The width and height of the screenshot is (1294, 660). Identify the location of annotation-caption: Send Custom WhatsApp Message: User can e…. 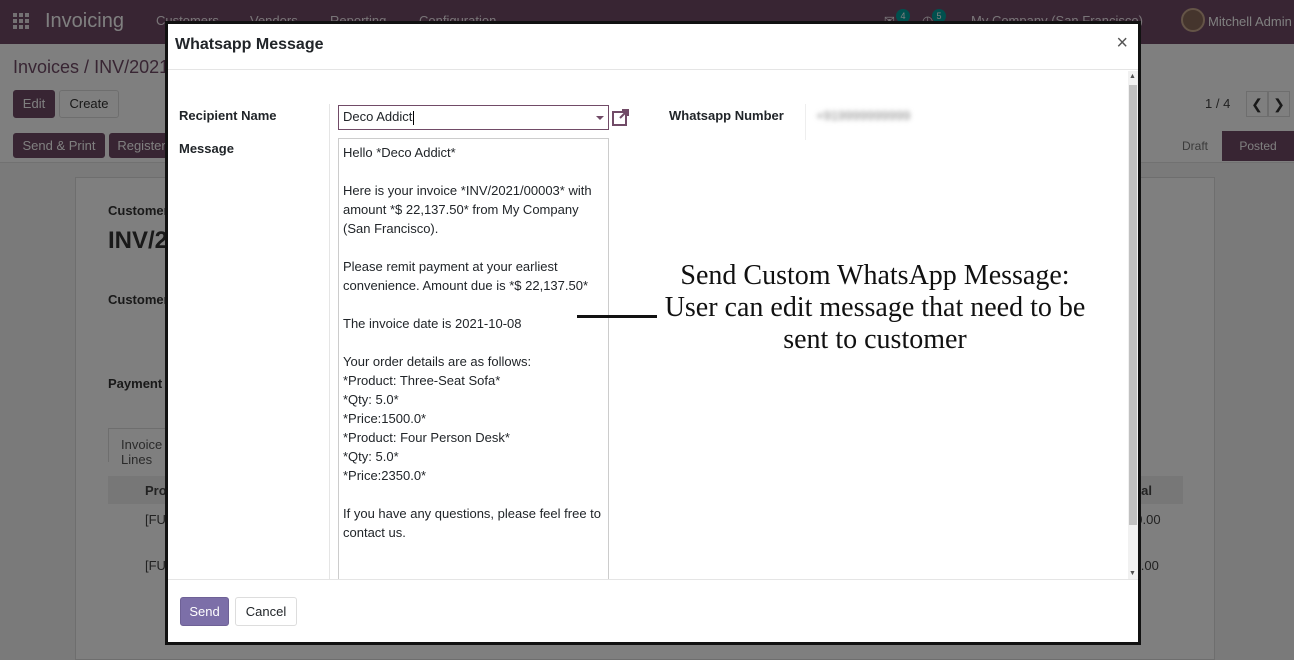
(875, 307).